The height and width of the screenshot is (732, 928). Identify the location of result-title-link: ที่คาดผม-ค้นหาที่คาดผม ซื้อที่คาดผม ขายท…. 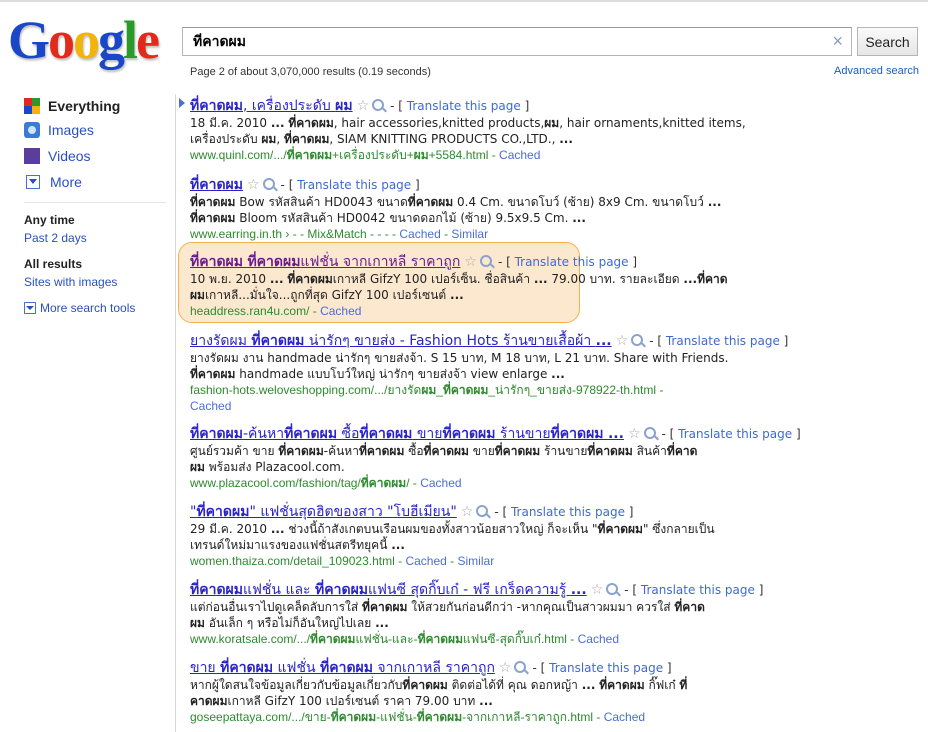
(407, 434).